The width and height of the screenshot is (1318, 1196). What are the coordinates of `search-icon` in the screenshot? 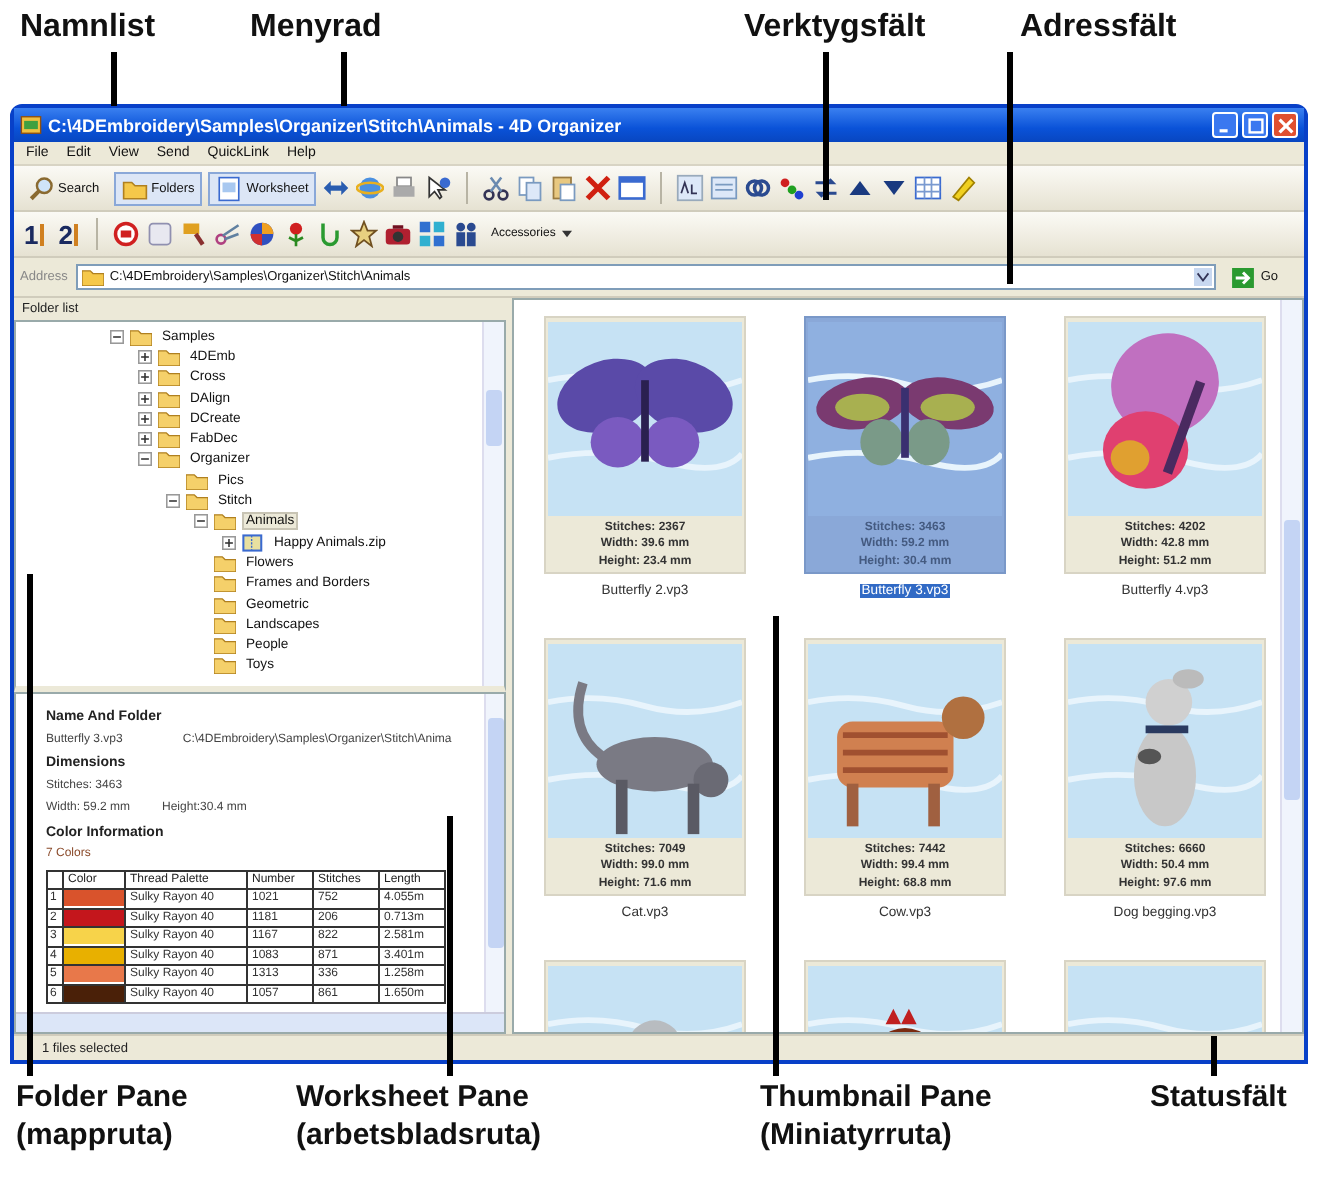 It's located at (41, 188).